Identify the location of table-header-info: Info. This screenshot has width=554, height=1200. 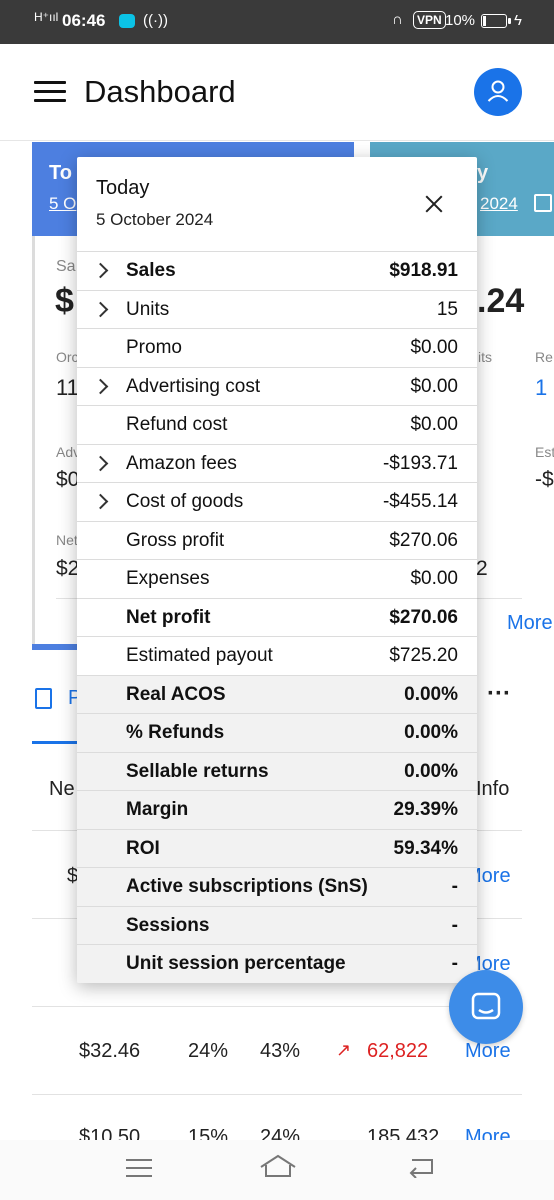
(493, 789).